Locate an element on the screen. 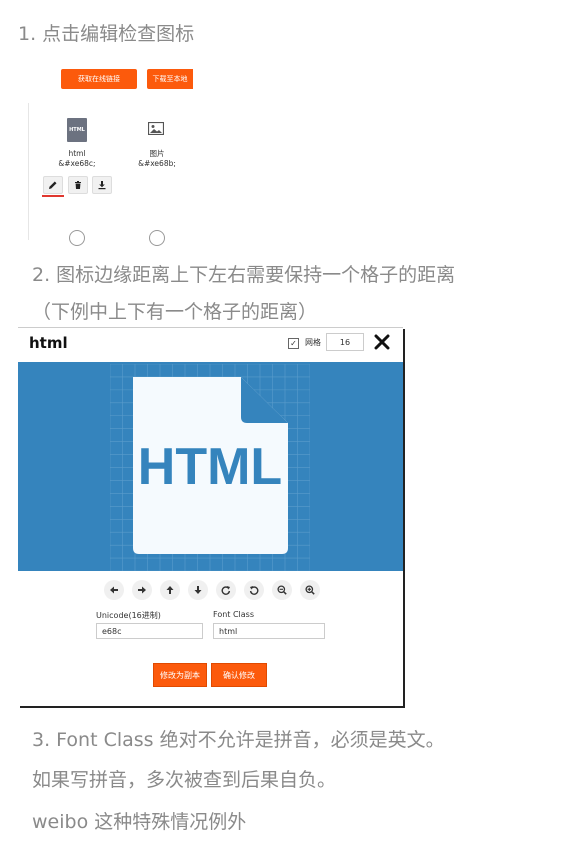  zoom-in-button is located at coordinates (310, 590).